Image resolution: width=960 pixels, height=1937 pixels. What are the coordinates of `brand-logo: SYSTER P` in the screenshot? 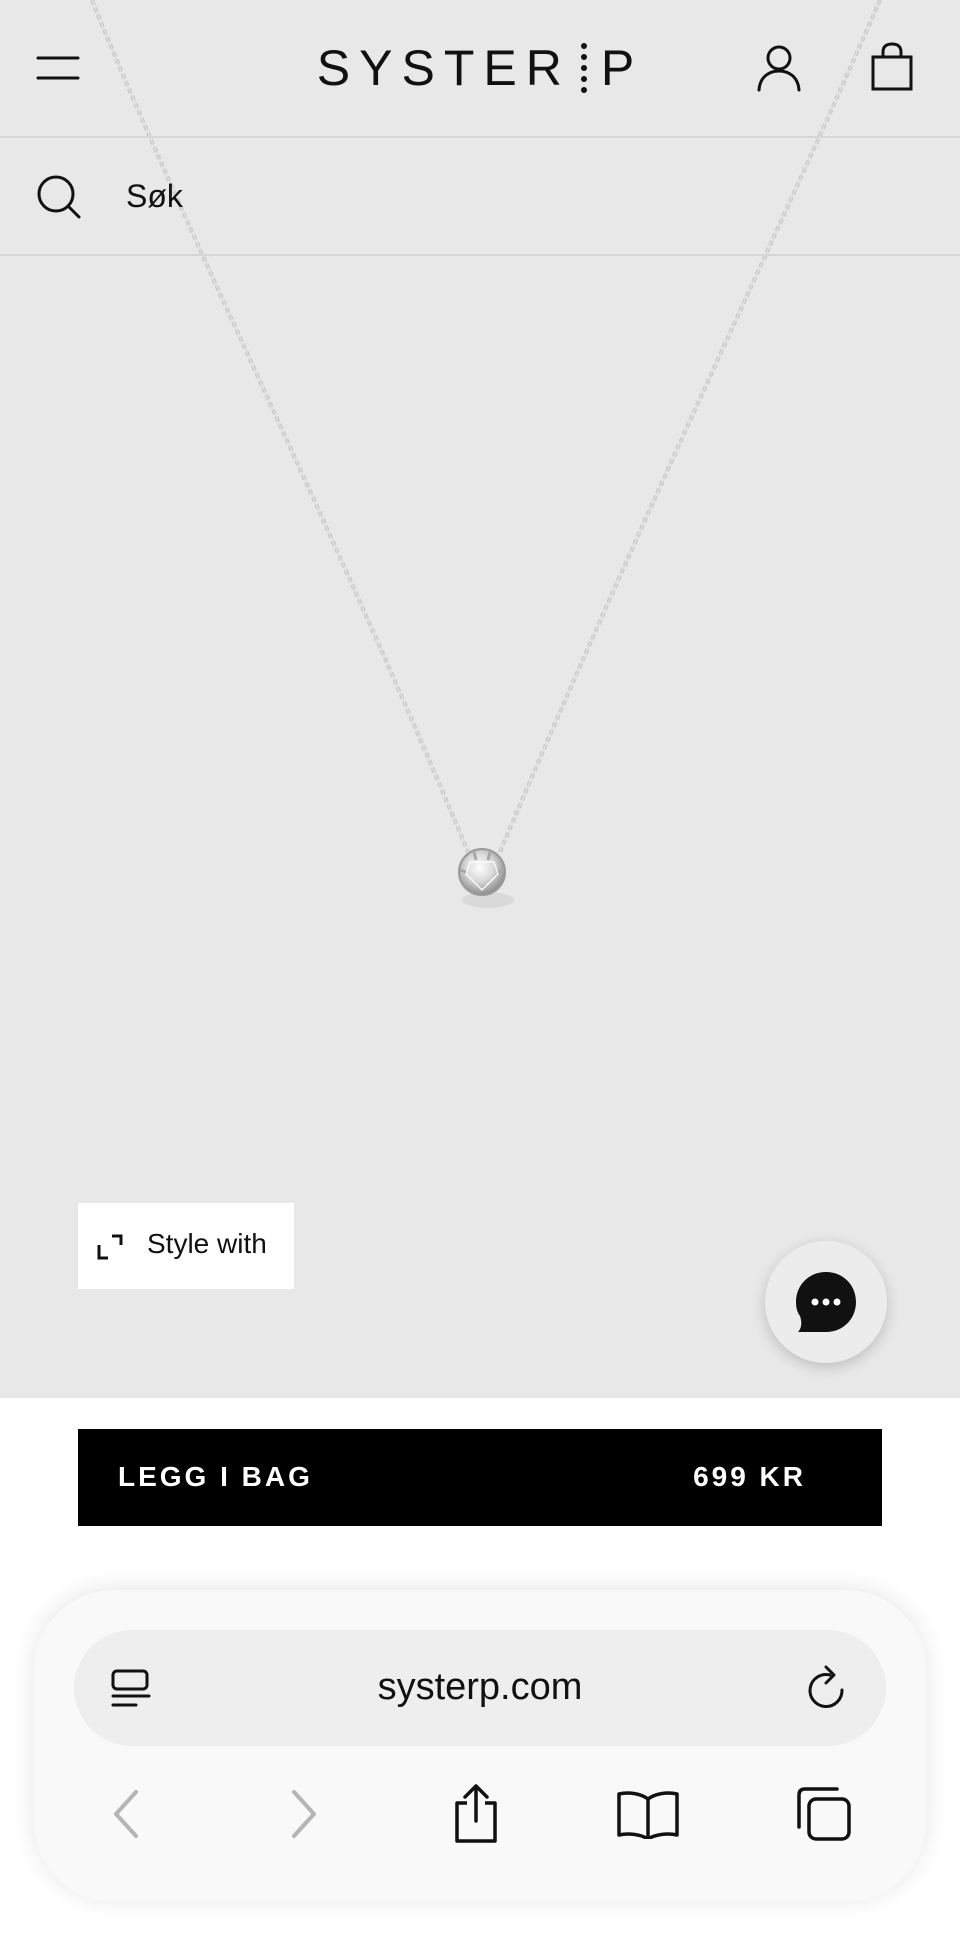 It's located at (480, 68).